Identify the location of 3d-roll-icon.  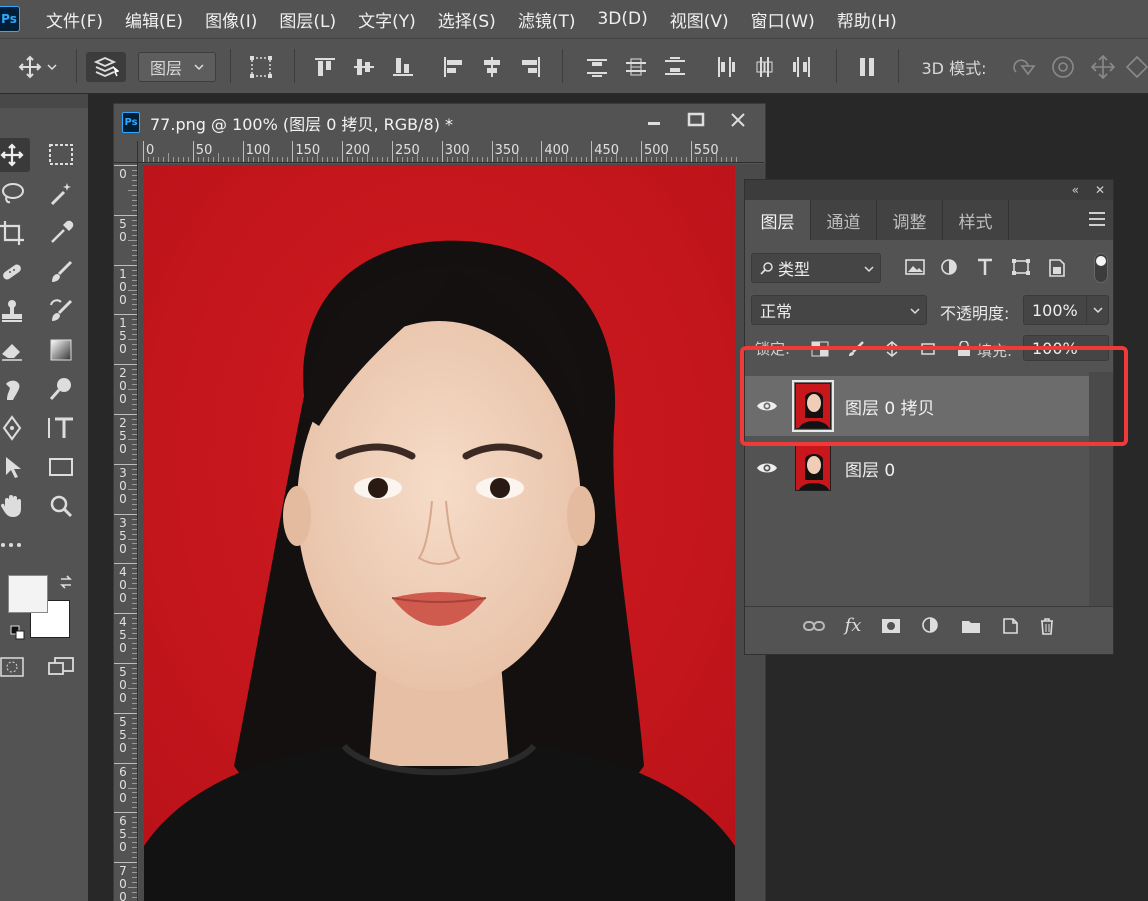
(1063, 67).